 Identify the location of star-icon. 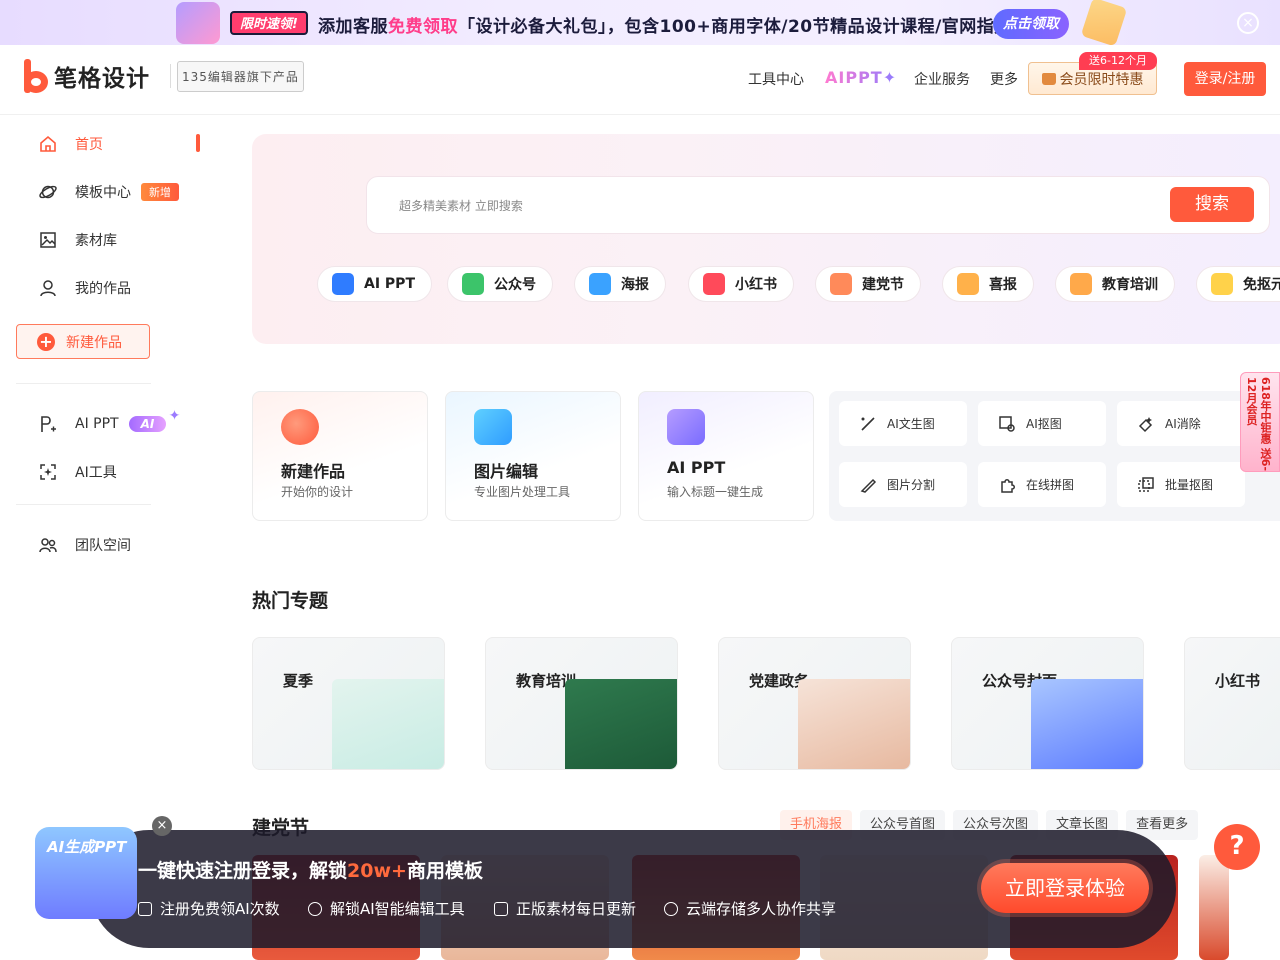
(1222, 284).